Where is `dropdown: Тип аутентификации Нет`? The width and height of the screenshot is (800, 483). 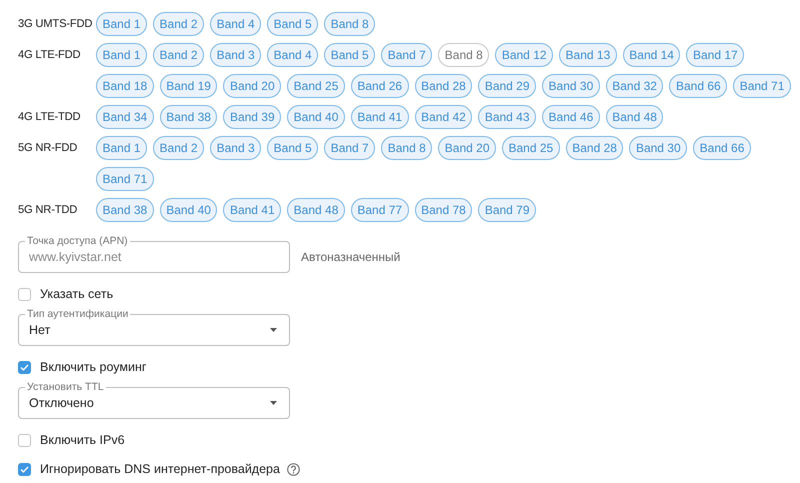 dropdown: Тип аутентификации Нет is located at coordinates (154, 327).